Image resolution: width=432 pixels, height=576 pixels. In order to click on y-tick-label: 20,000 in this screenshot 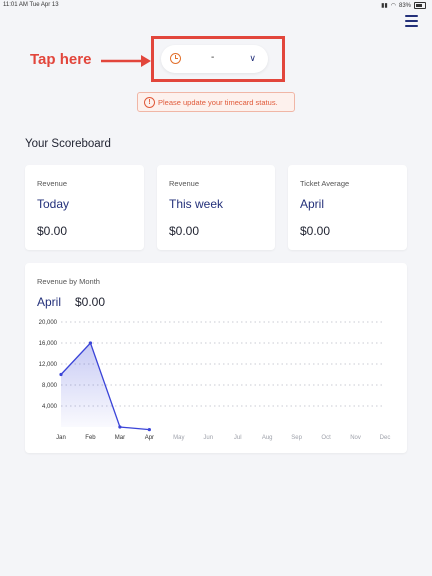, I will do `click(48, 323)`.